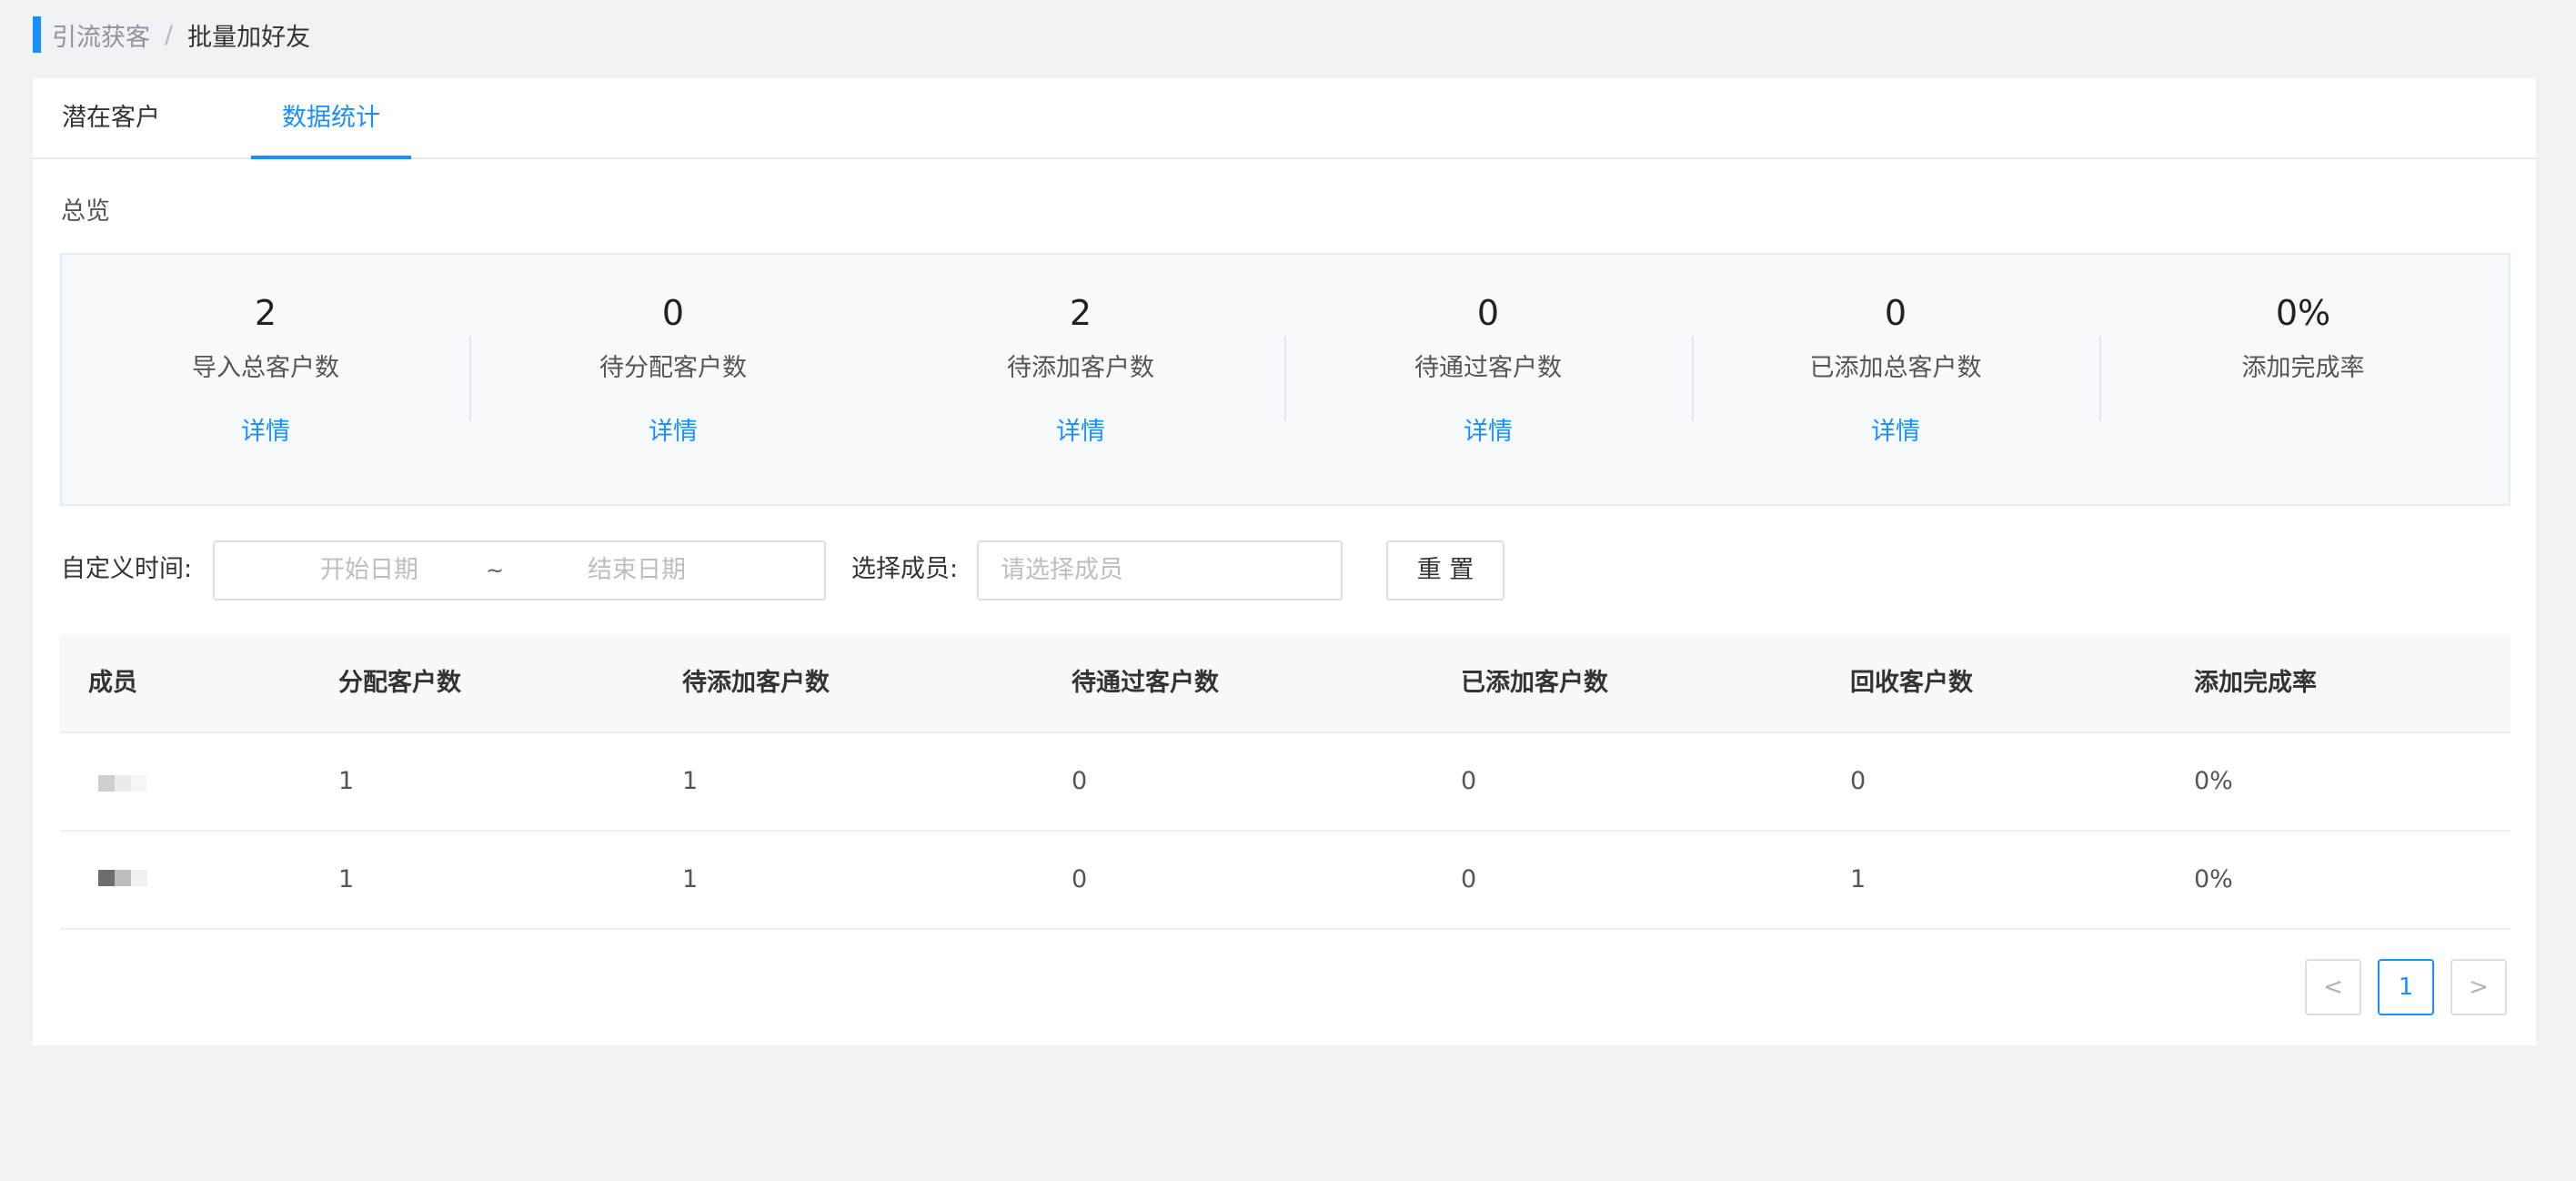 Image resolution: width=2576 pixels, height=1181 pixels. Describe the element at coordinates (1445, 570) in the screenshot. I see `reset-button: 重 置` at that location.